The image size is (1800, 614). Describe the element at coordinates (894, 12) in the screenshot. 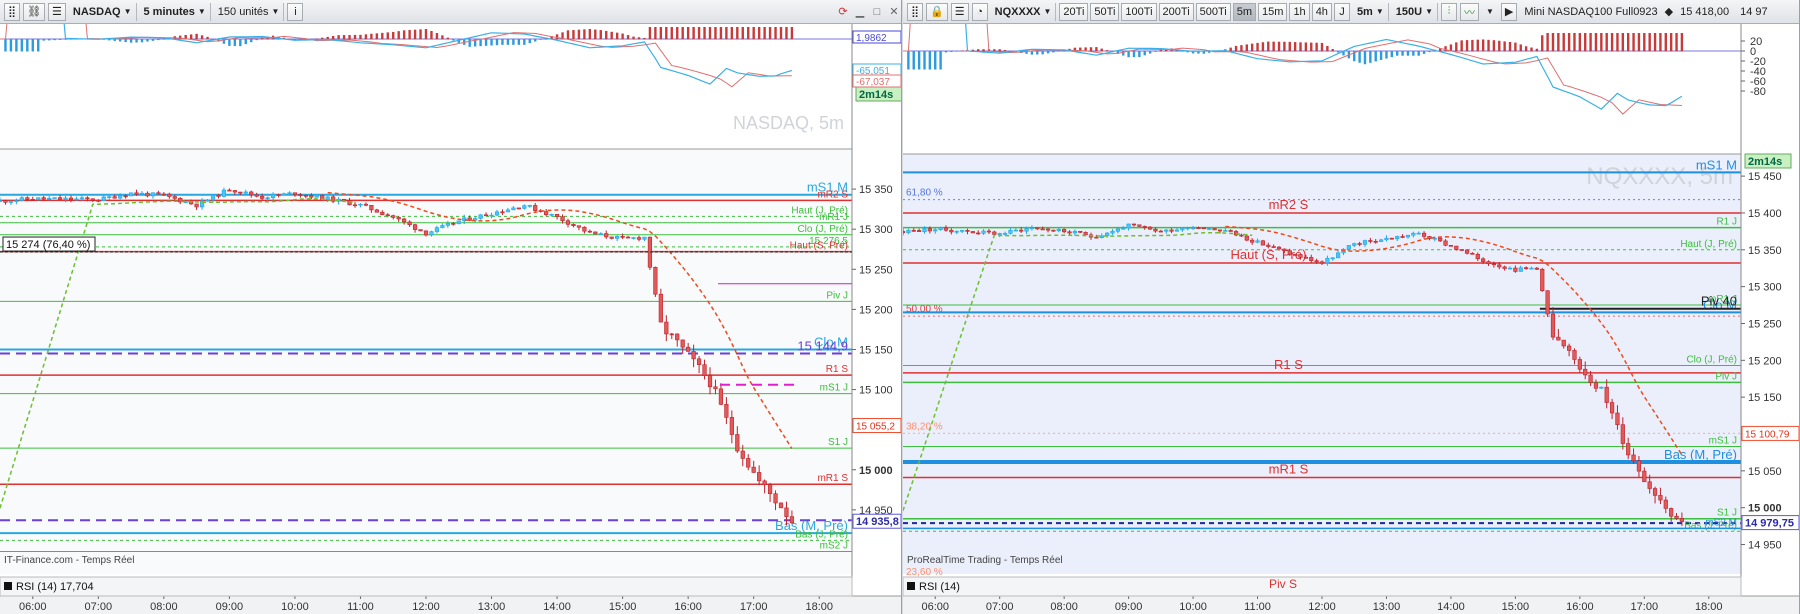

I see `close-icon: ✕` at that location.